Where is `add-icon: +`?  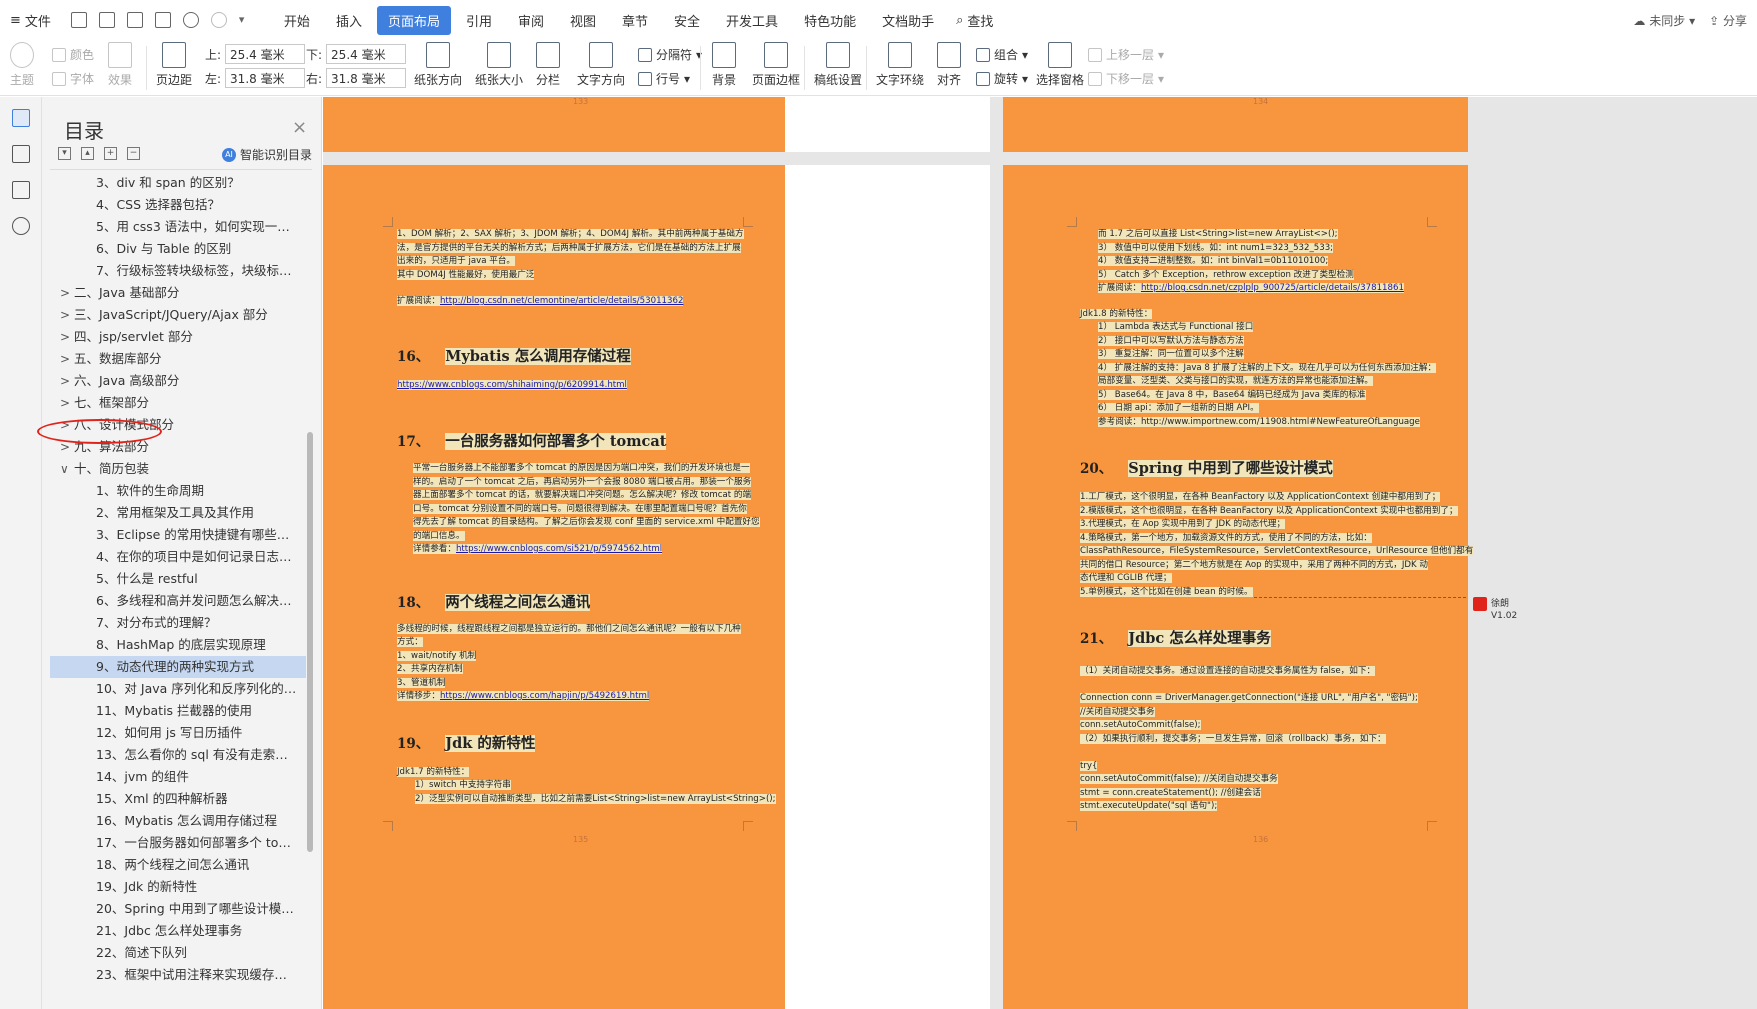 add-icon: + is located at coordinates (110, 153).